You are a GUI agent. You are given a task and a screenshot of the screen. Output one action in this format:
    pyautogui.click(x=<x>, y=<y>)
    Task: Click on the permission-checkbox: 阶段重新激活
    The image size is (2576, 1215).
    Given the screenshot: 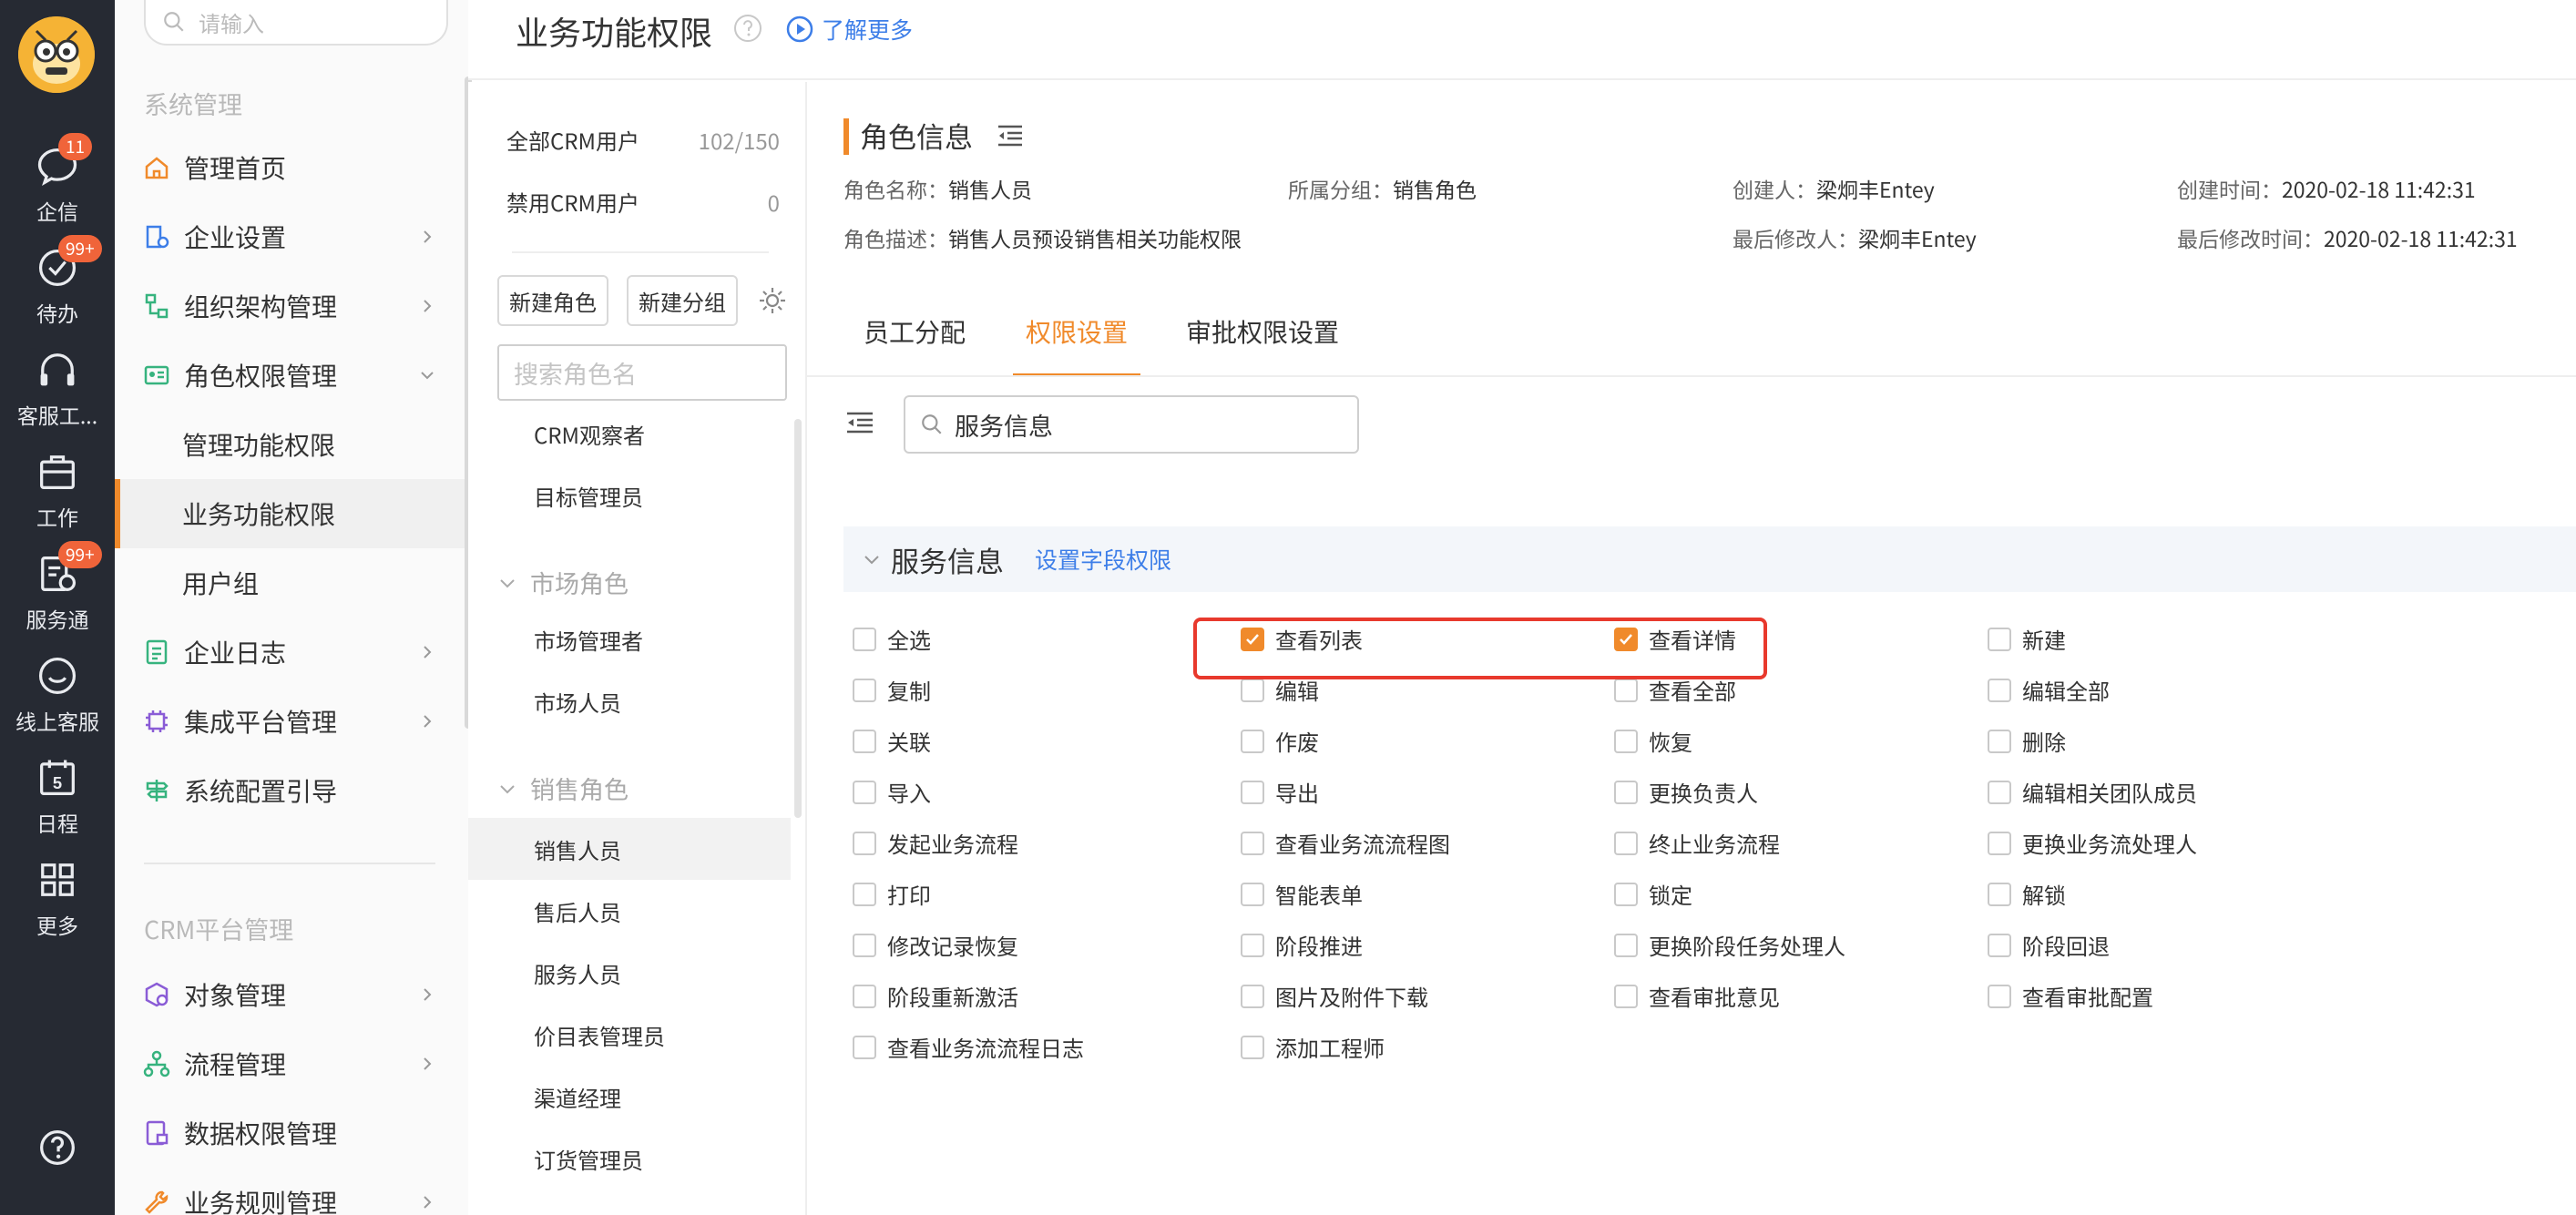 What is the action you would take?
    pyautogui.click(x=935, y=996)
    